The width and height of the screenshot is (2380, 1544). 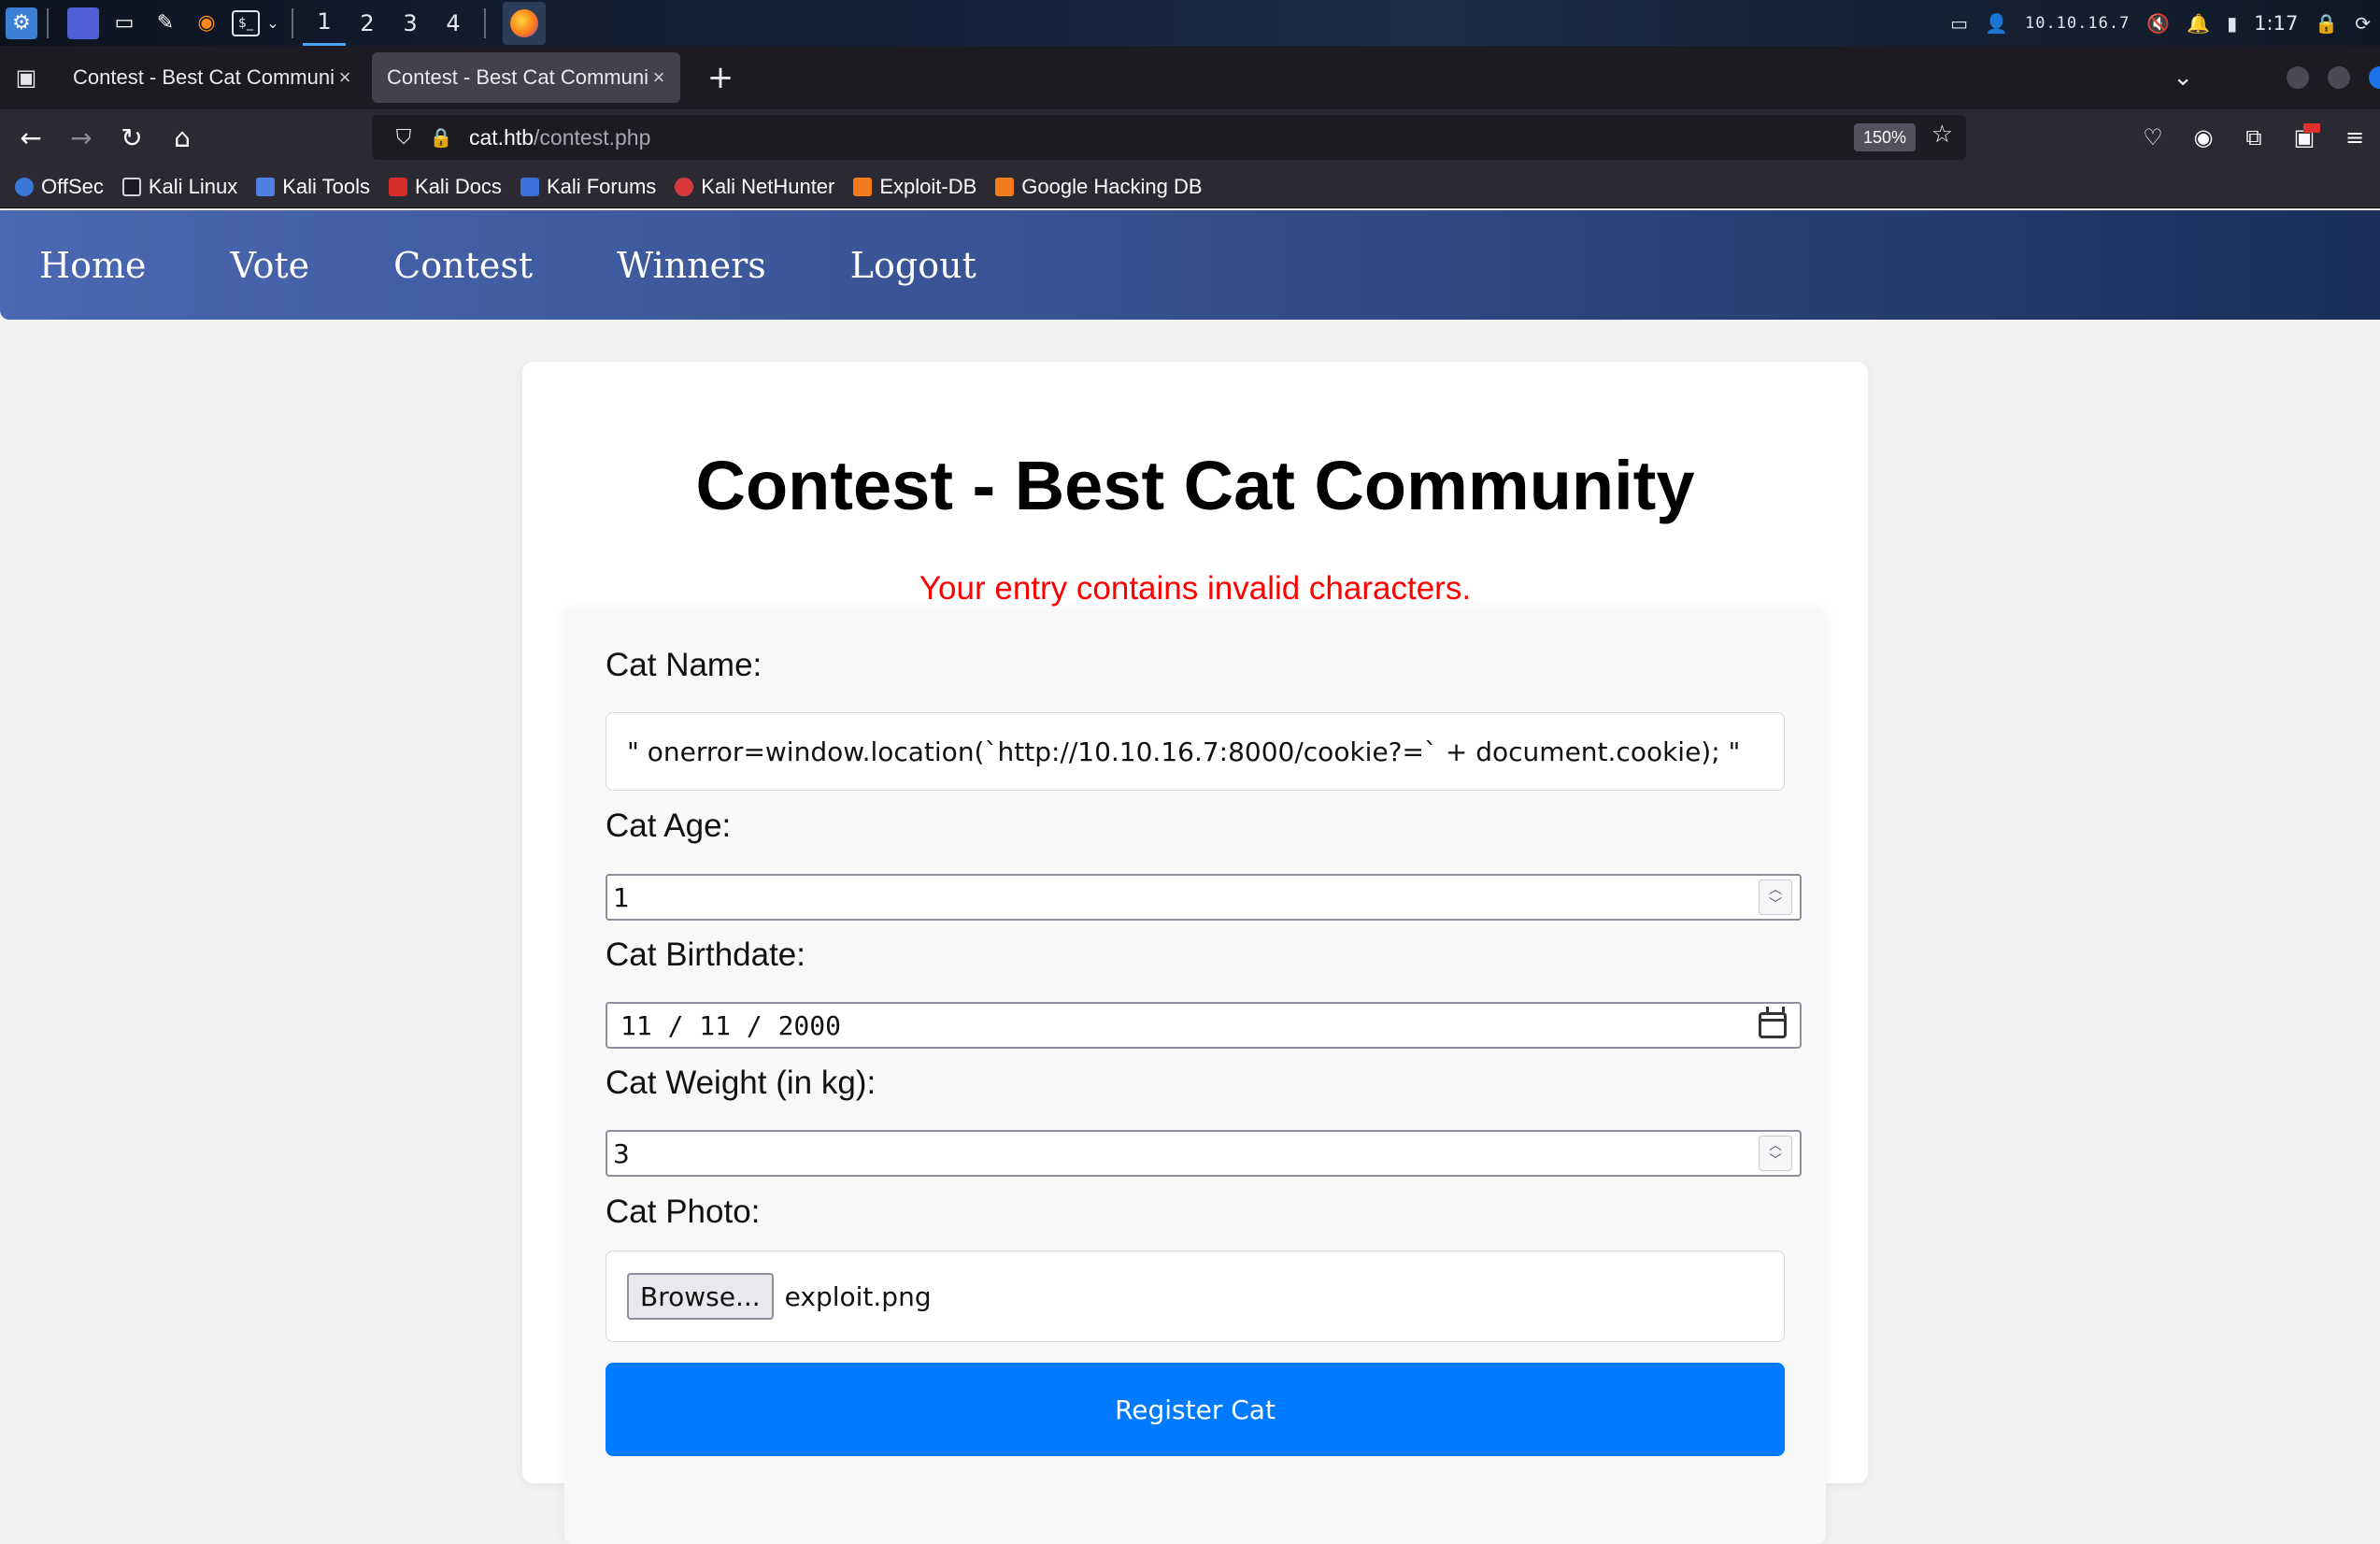 What do you see at coordinates (2198, 23) in the screenshot?
I see `bell-icon: 🔔` at bounding box center [2198, 23].